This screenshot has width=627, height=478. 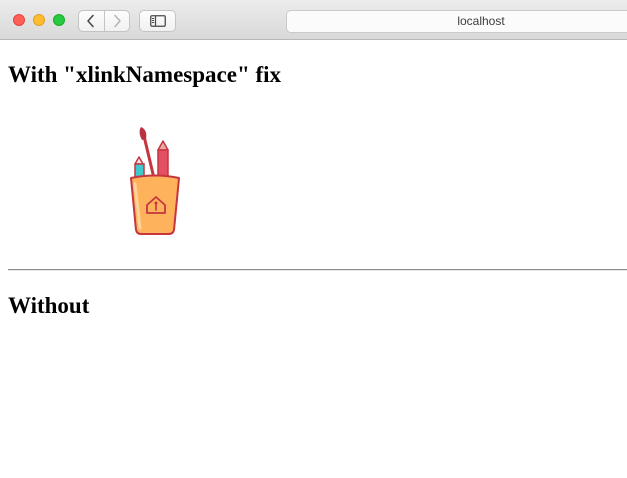 I want to click on back-button, so click(x=91, y=21).